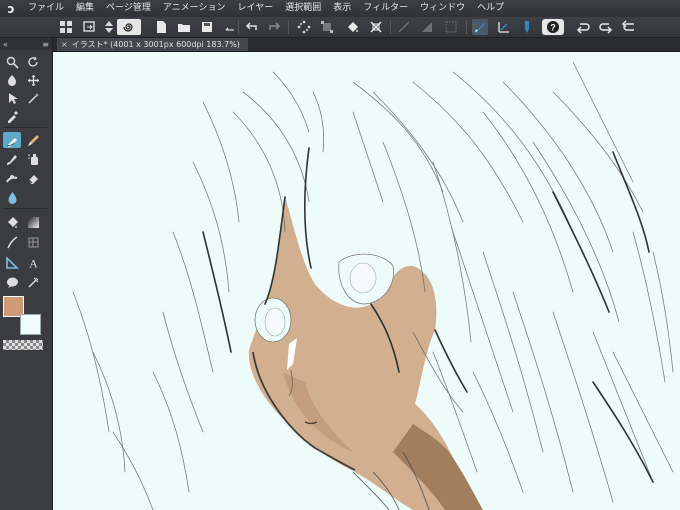  Describe the element at coordinates (12, 98) in the screenshot. I see `object-tool-icon` at that location.